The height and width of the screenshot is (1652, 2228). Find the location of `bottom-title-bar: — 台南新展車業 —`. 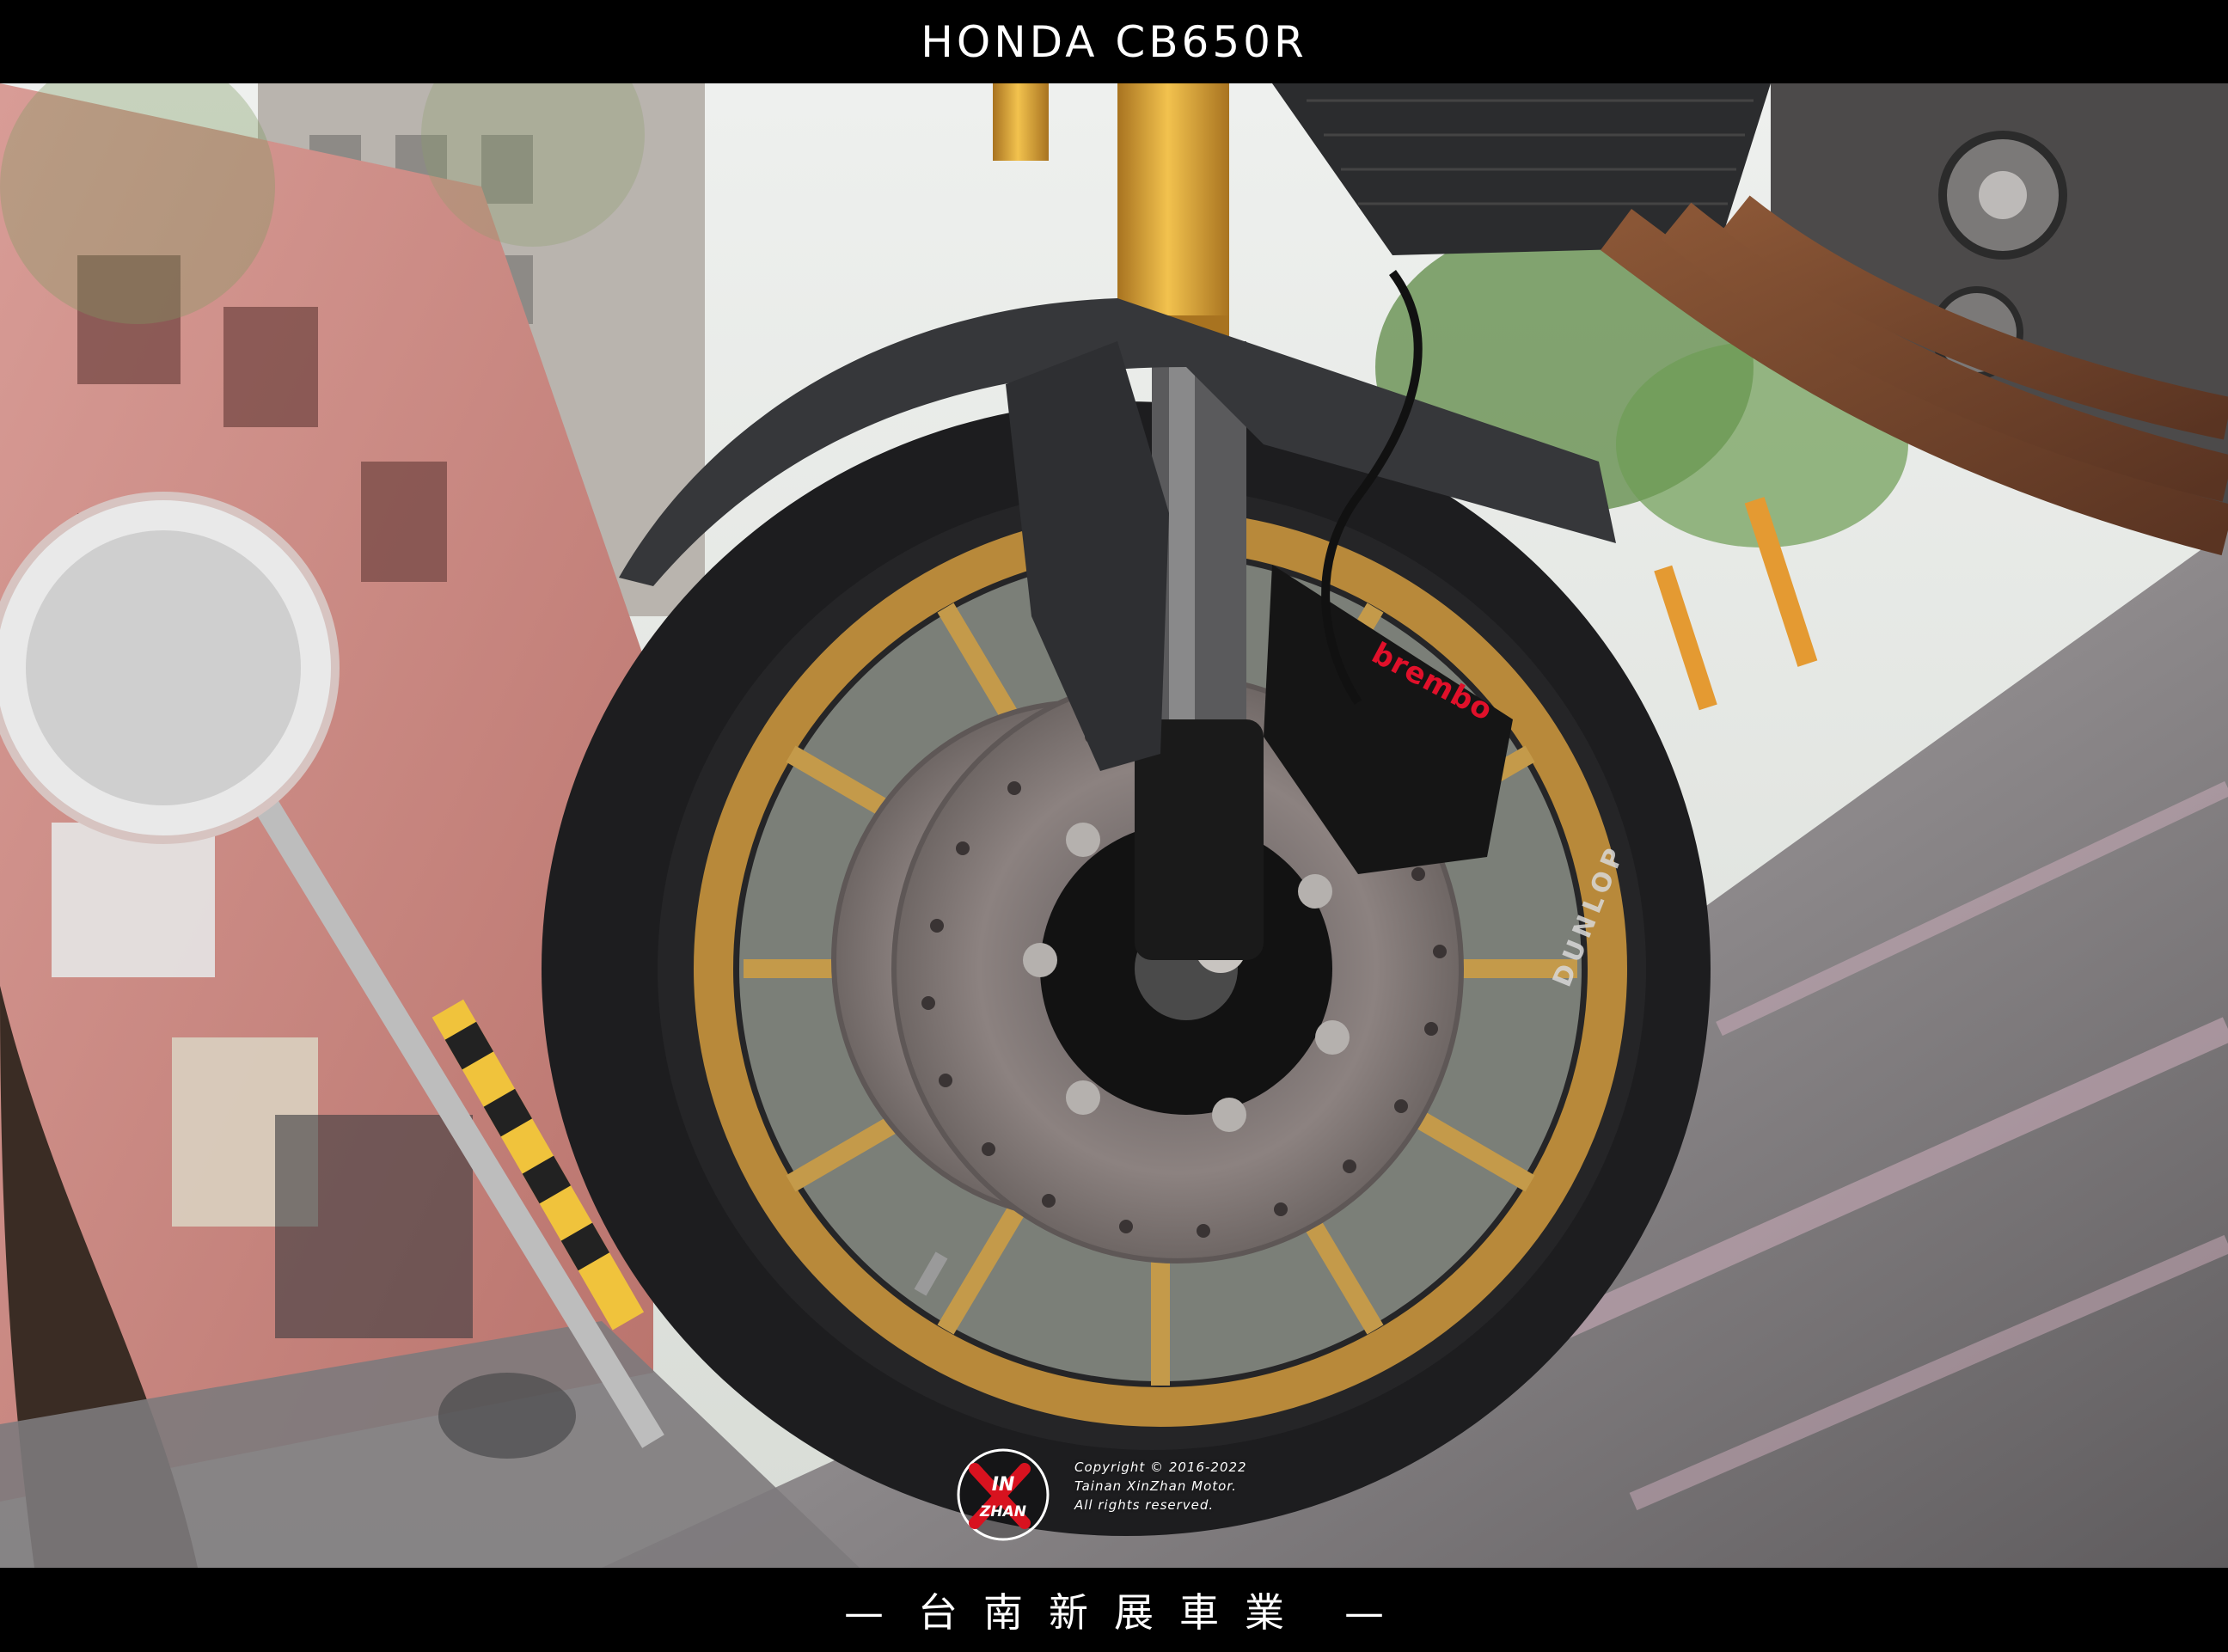

bottom-title-bar: — 台南新展車業 — is located at coordinates (1114, 1610).